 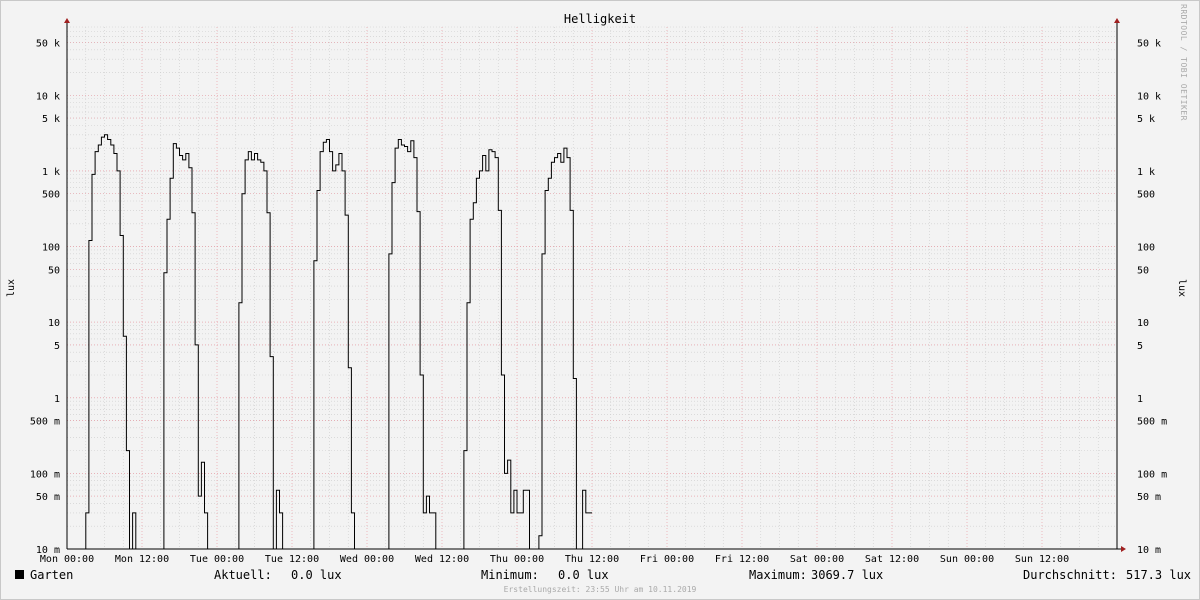 What do you see at coordinates (1140, 346) in the screenshot?
I see `y-tick-label-right: 5` at bounding box center [1140, 346].